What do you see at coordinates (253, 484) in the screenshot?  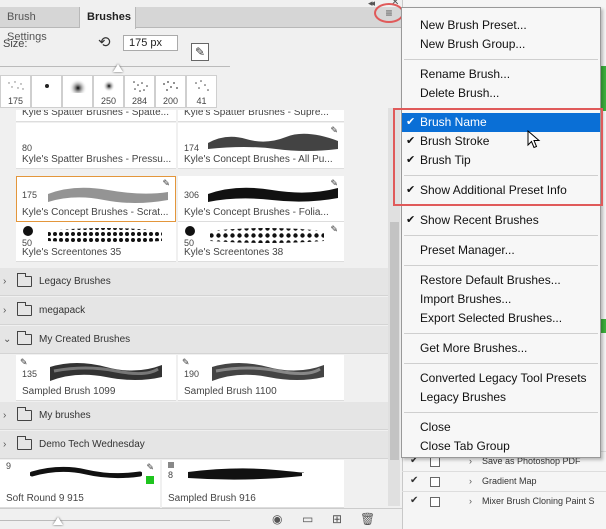 I see `brush-cell: 8 Sampled Brush 916` at bounding box center [253, 484].